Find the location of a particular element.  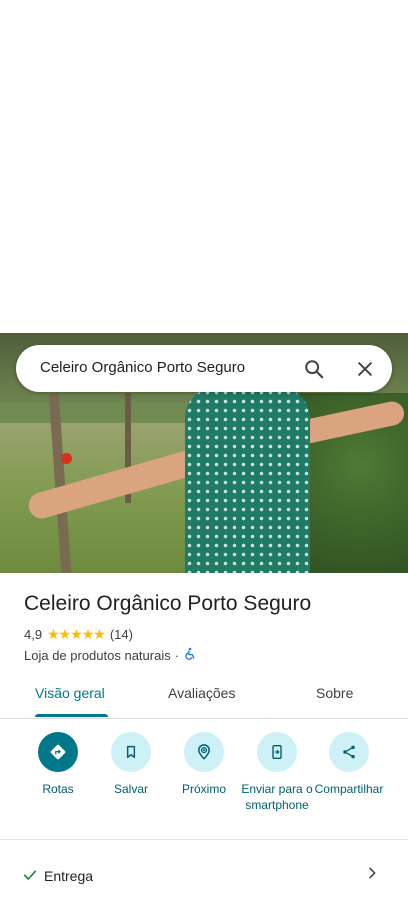

search-icon is located at coordinates (314, 369).